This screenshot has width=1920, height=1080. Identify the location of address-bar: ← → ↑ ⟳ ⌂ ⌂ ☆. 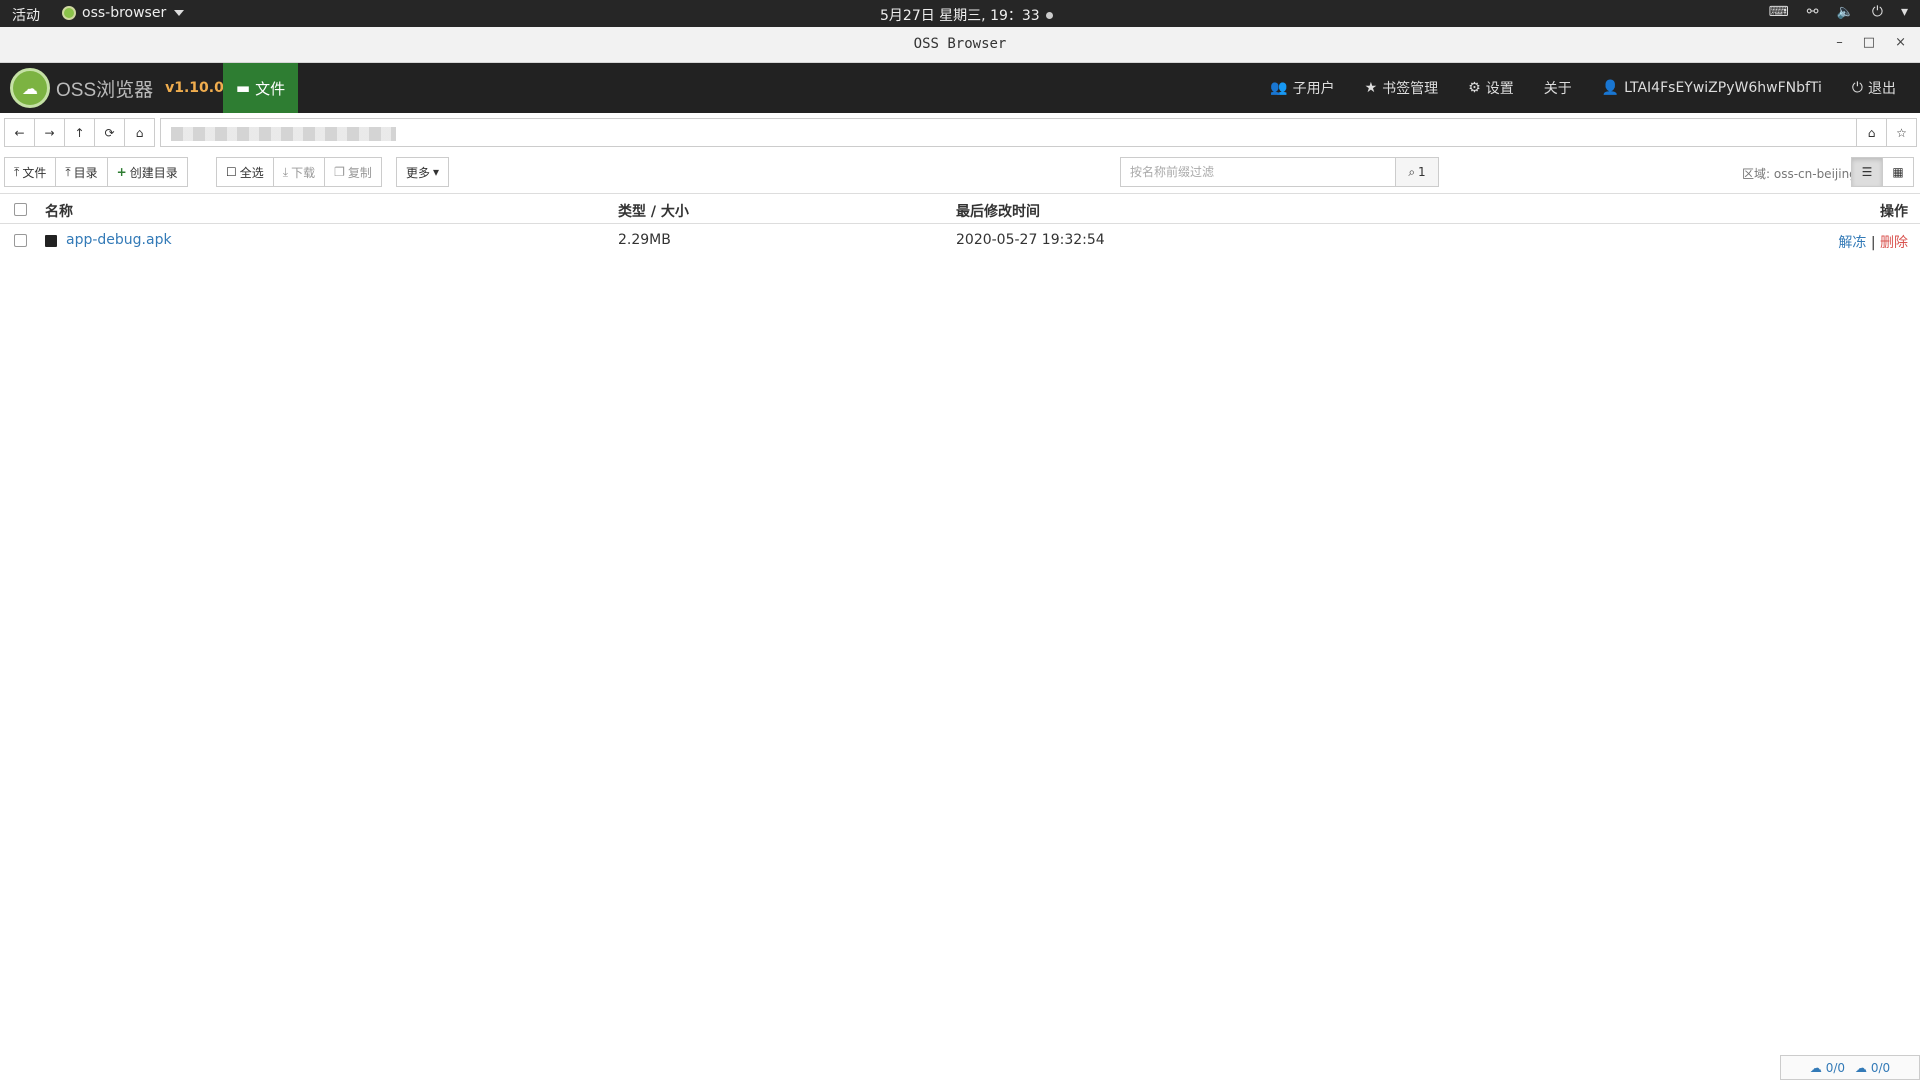
(960, 133).